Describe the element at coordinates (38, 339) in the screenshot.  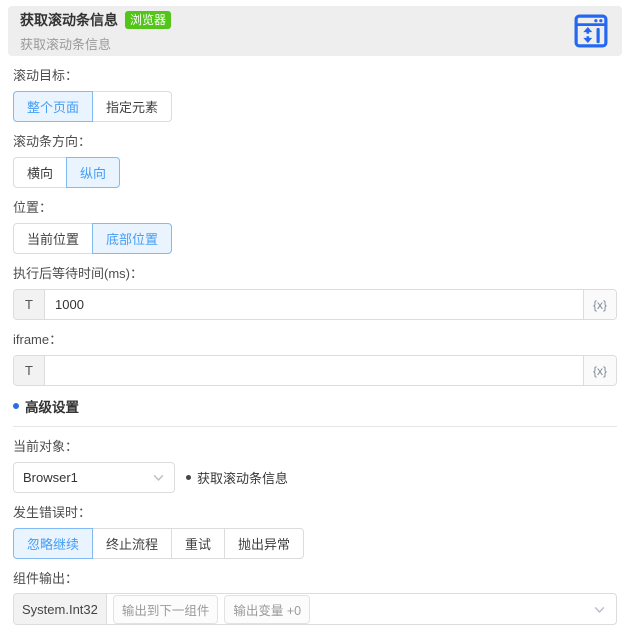
I see `iframe-label: iframe：` at that location.